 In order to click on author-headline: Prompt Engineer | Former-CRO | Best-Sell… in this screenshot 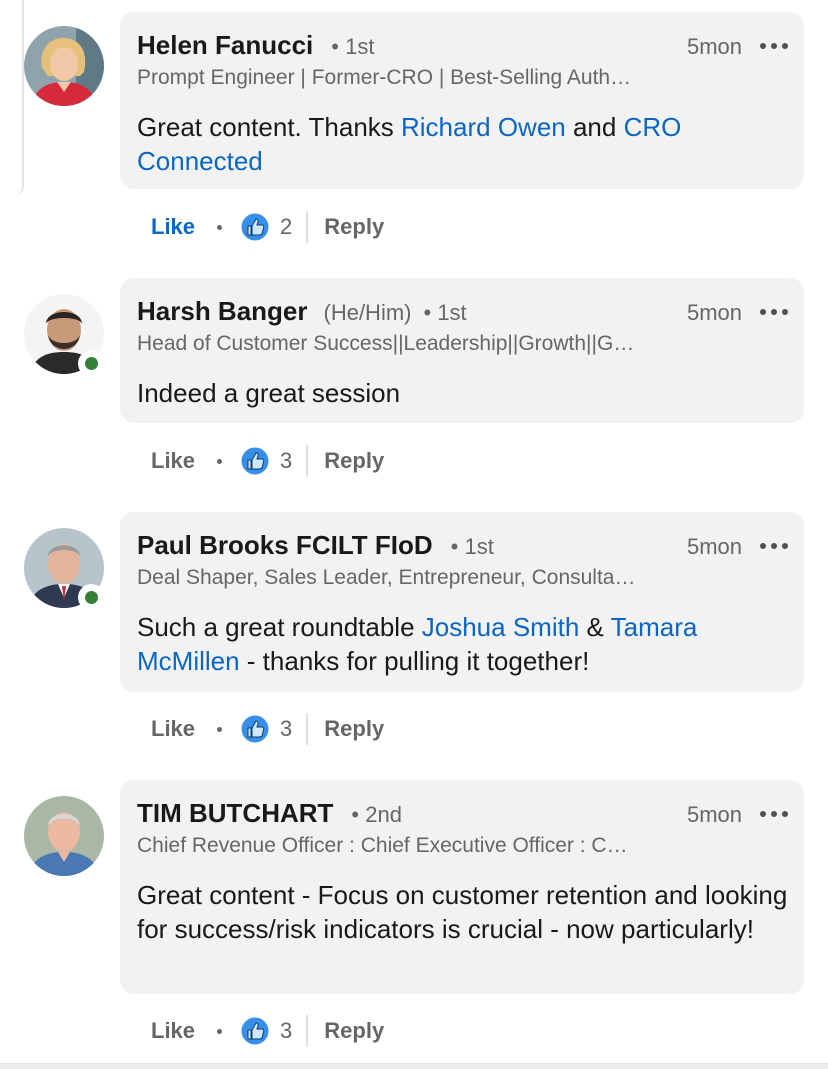, I will do `click(384, 77)`.